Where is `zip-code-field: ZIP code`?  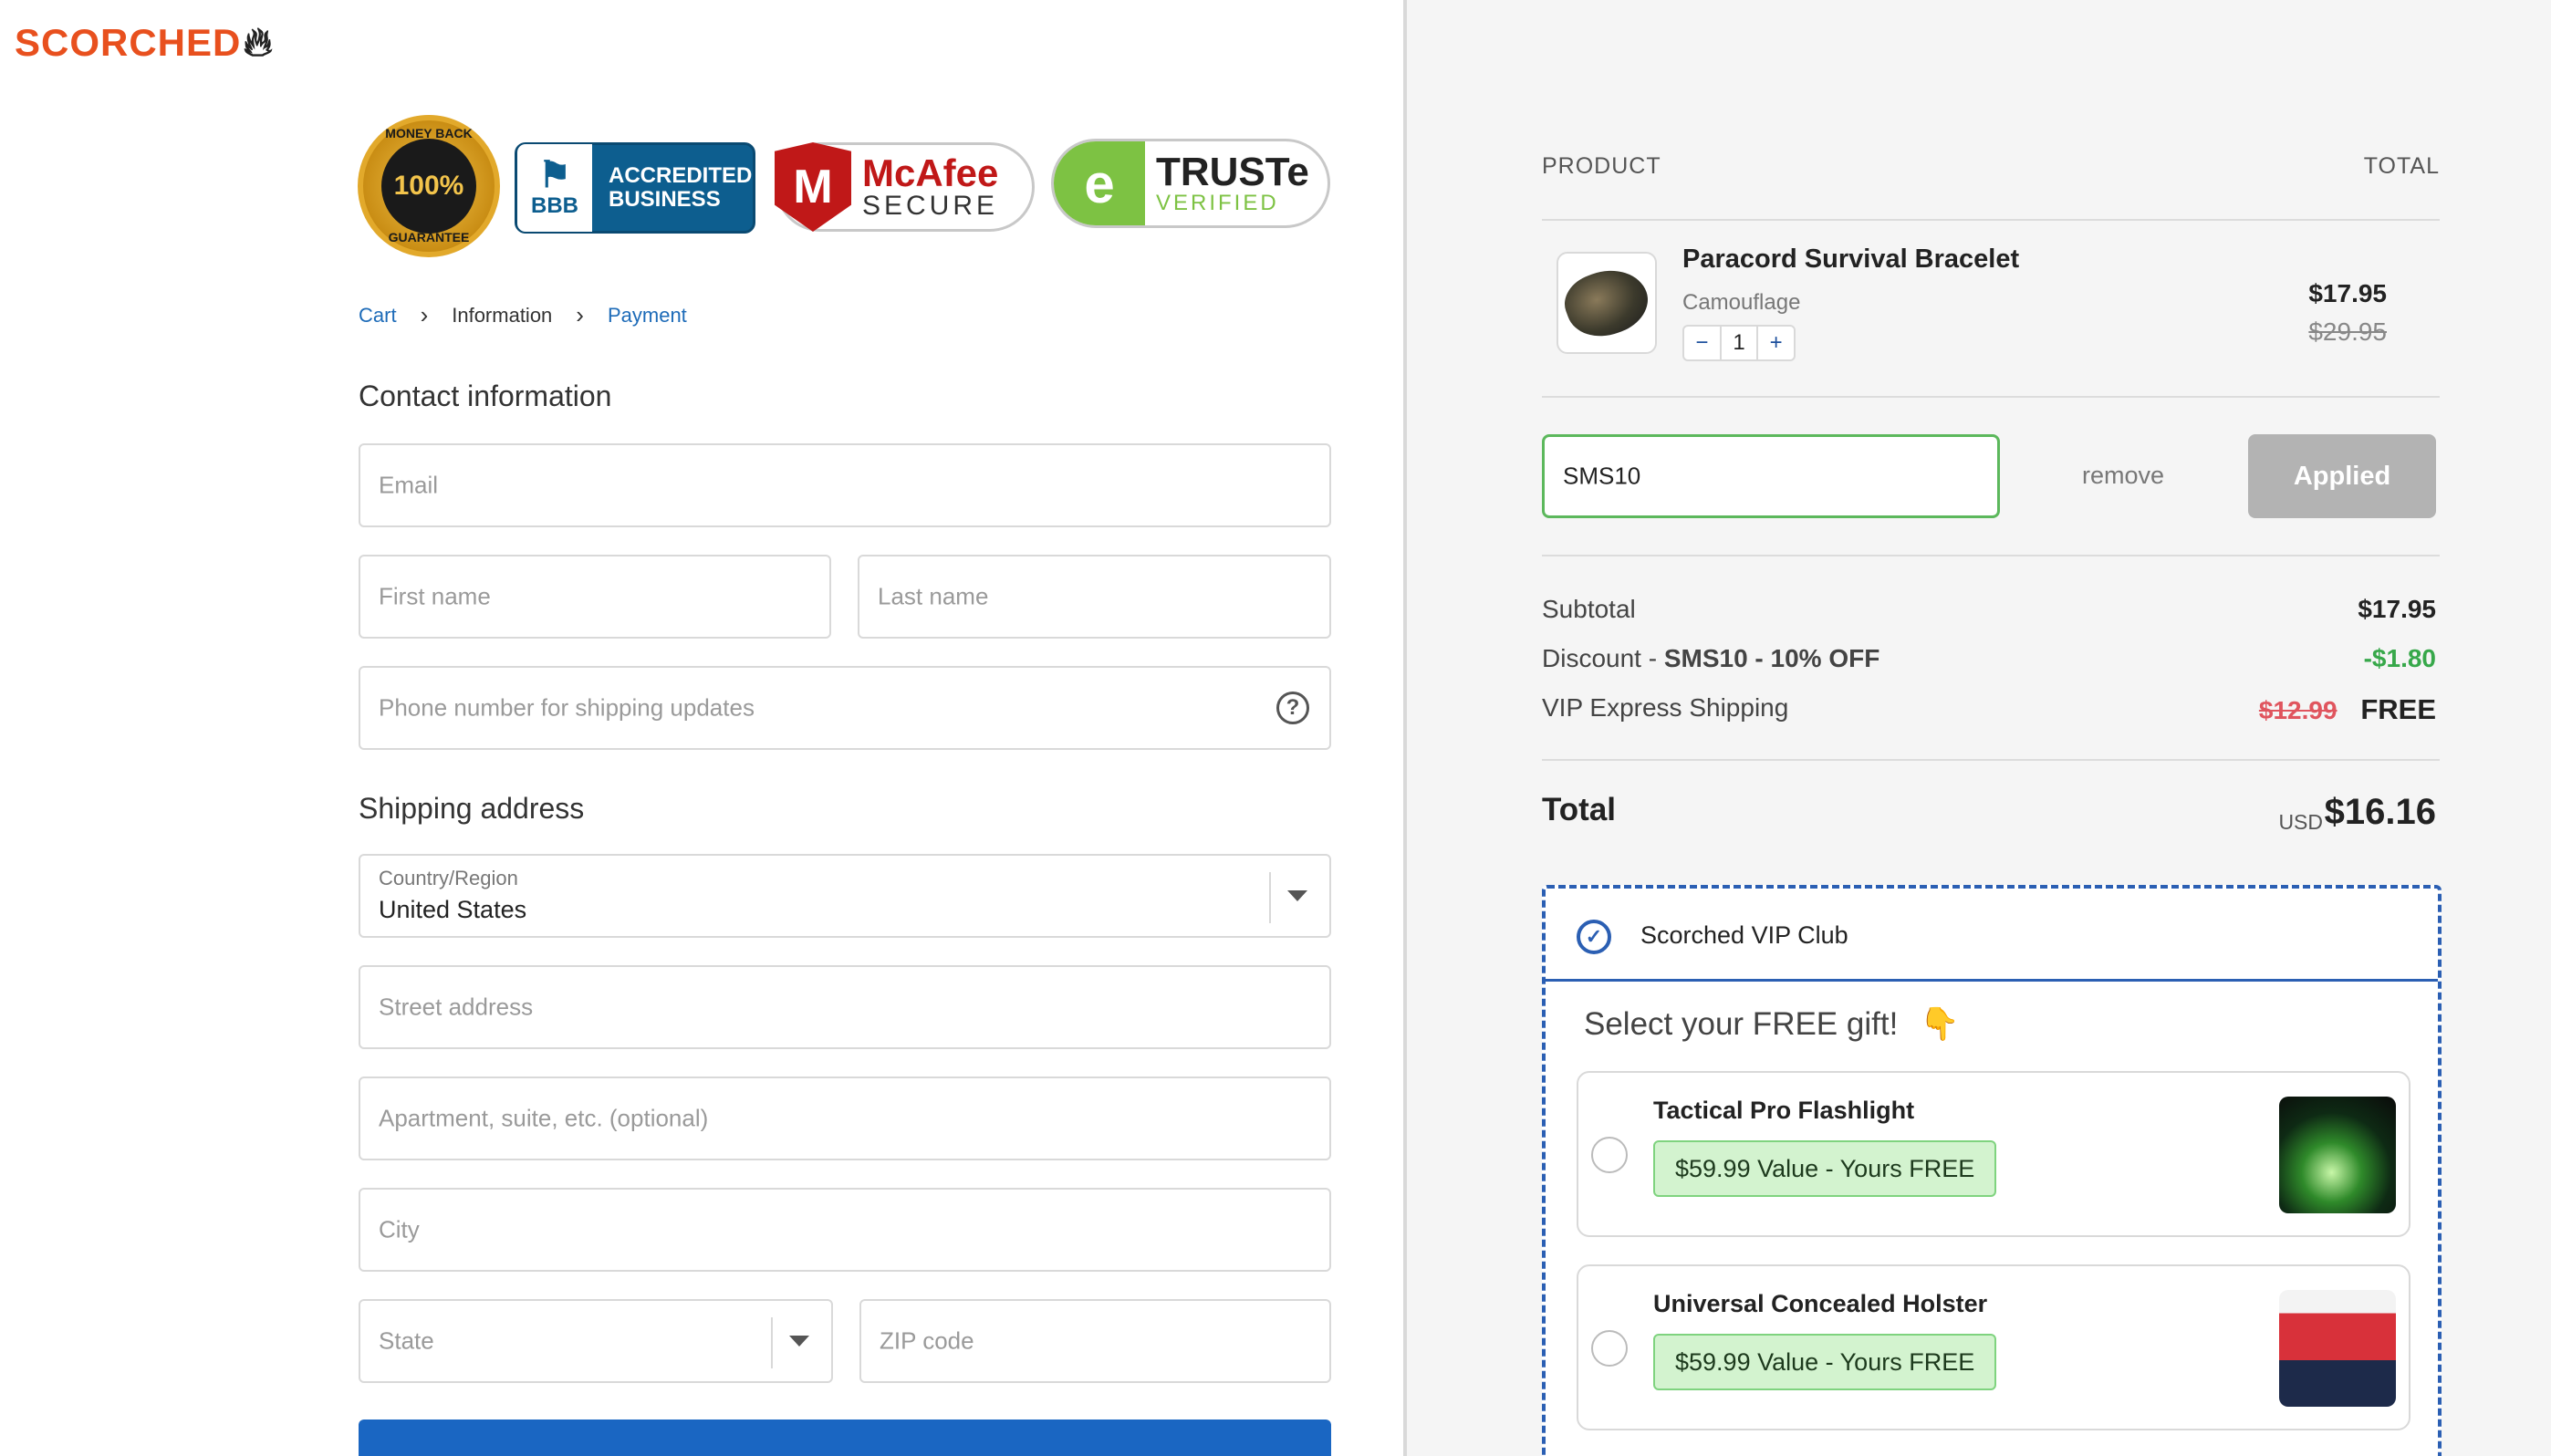
zip-code-field: ZIP code is located at coordinates (1095, 1341).